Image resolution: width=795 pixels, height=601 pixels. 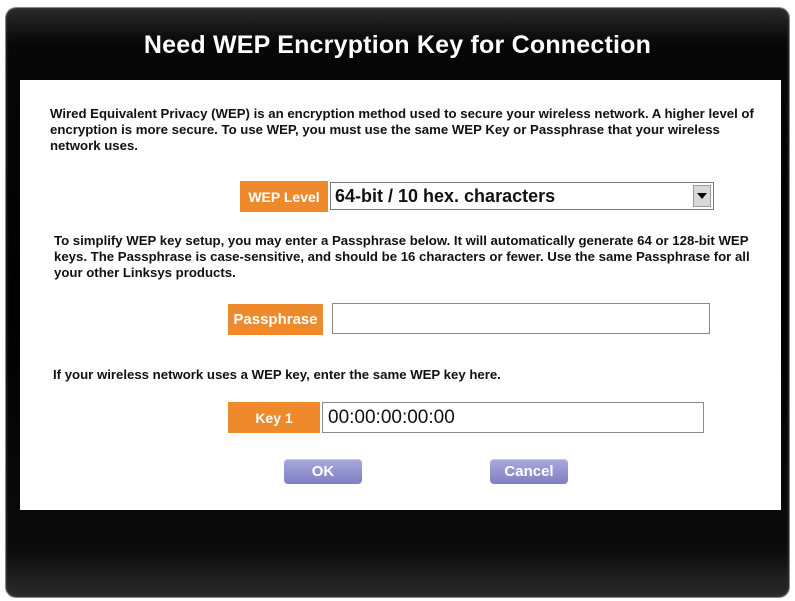 What do you see at coordinates (529, 471) in the screenshot?
I see `cancel-button: Cancel` at bounding box center [529, 471].